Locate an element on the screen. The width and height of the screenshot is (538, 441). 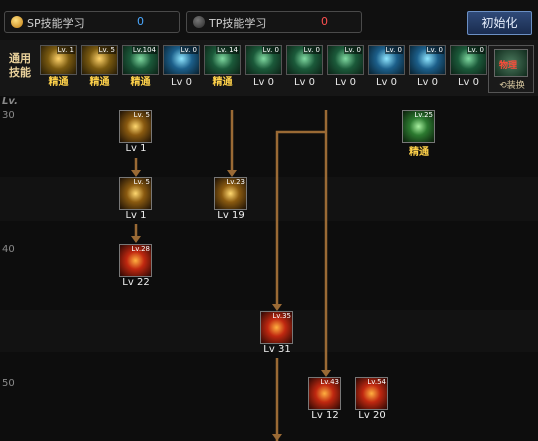
skill-node: Lv.35 Lv 31 is located at coordinates (278, 336).